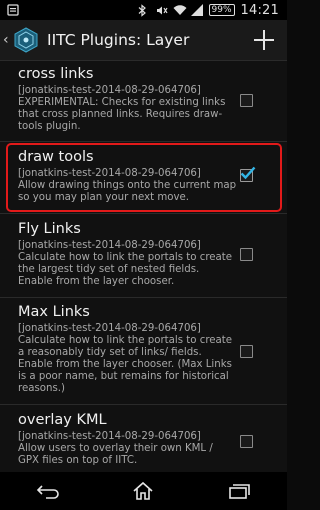 The width and height of the screenshot is (320, 510). What do you see at coordinates (246, 100) in the screenshot?
I see `plugin-checkbox-cross-links` at bounding box center [246, 100].